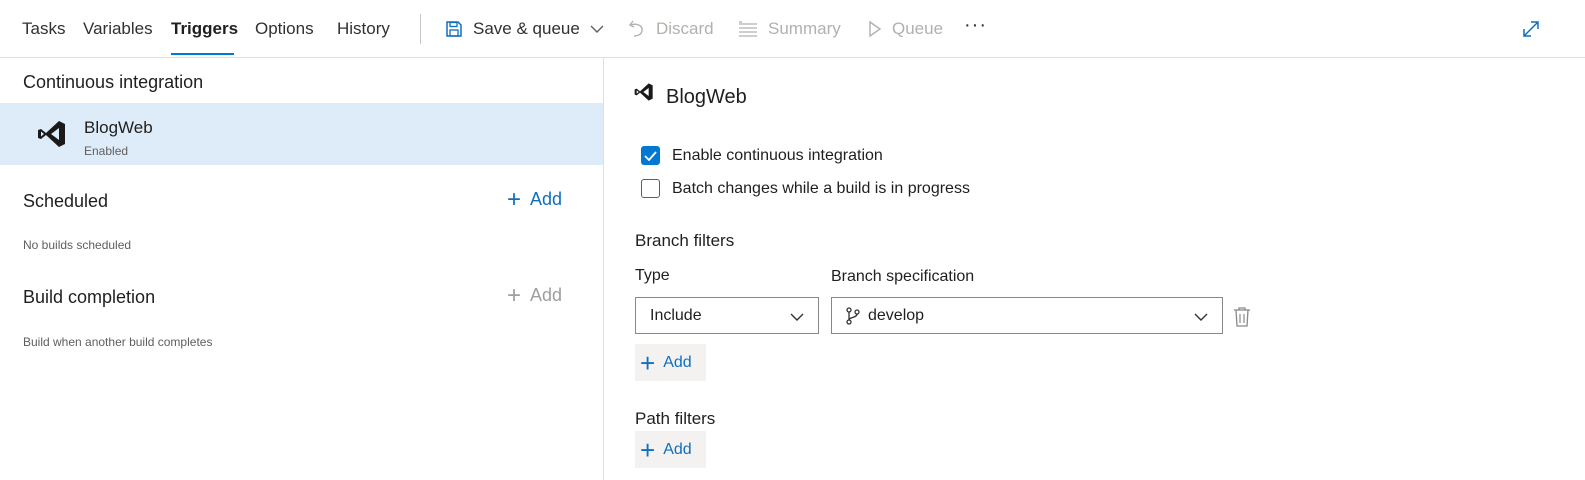 This screenshot has width=1585, height=480. What do you see at coordinates (918, 28) in the screenshot?
I see `queue-label: Queue` at bounding box center [918, 28].